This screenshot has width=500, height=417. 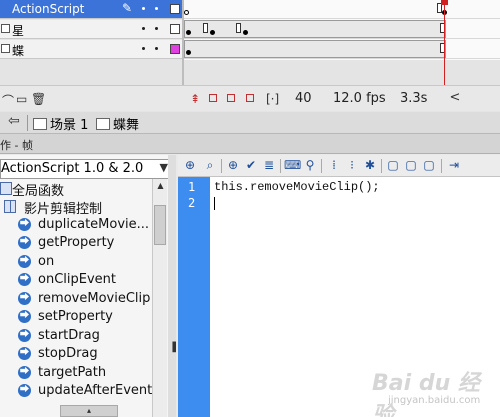 What do you see at coordinates (8, 100) in the screenshot?
I see `add-layer-icon: ⌒` at bounding box center [8, 100].